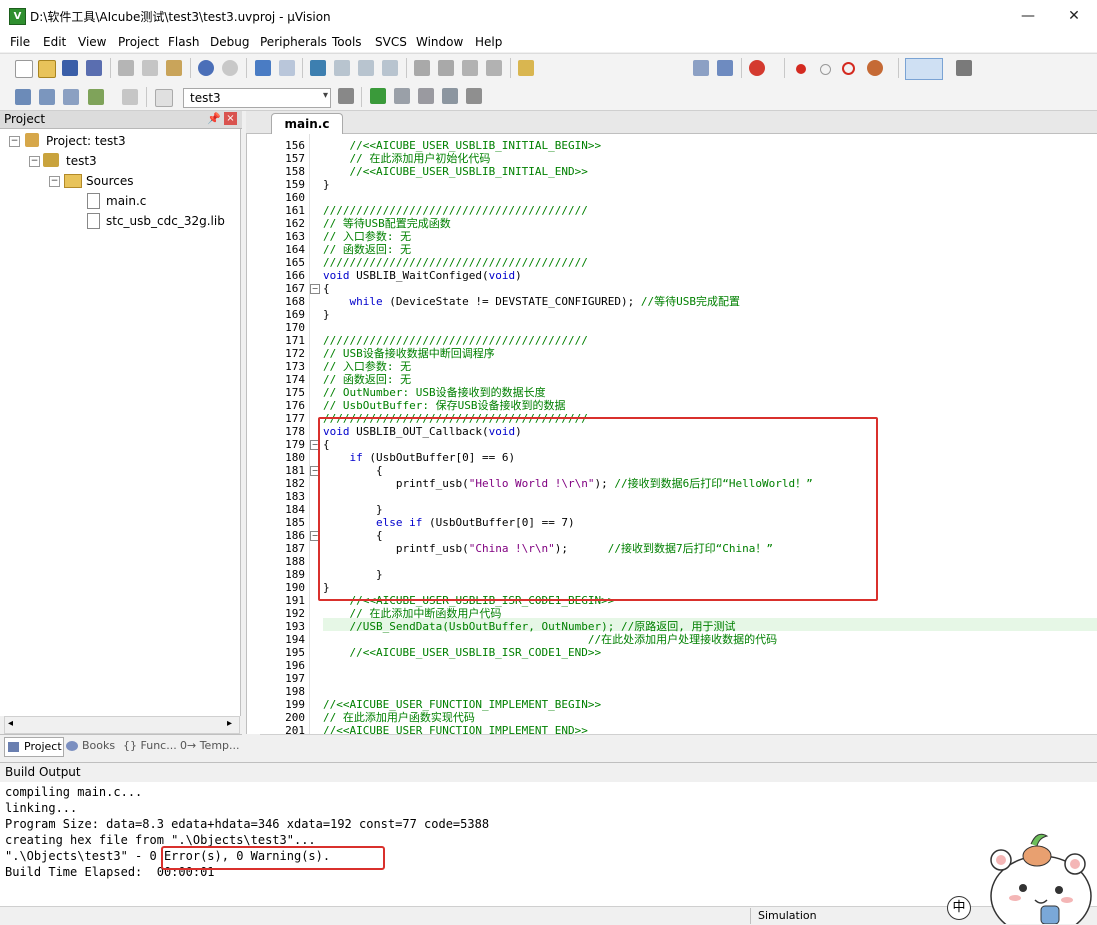 This screenshot has width=1097, height=925. What do you see at coordinates (678, 743) in the screenshot?
I see `editor-horizontal-scrollbar` at bounding box center [678, 743].